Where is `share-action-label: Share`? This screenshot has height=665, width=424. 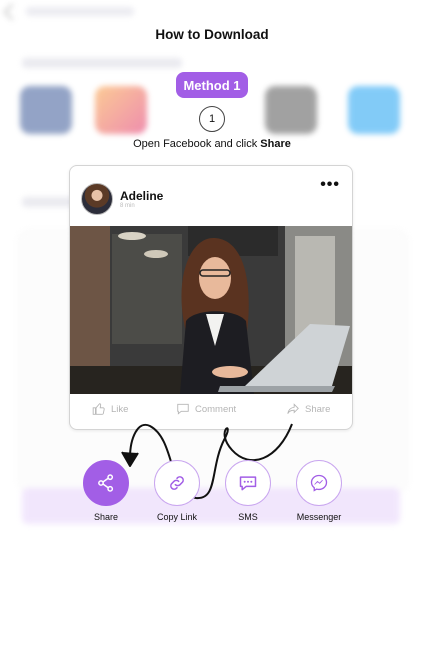 share-action-label: Share is located at coordinates (318, 409).